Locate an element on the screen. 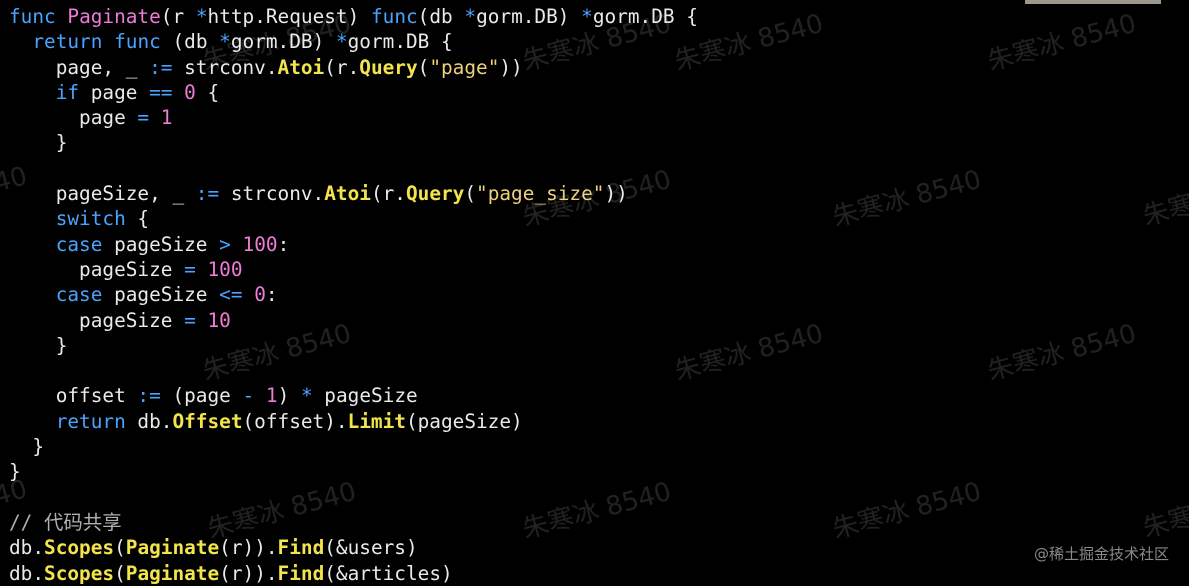 The image size is (1189, 586). code-token-txt: (page is located at coordinates (201, 396).